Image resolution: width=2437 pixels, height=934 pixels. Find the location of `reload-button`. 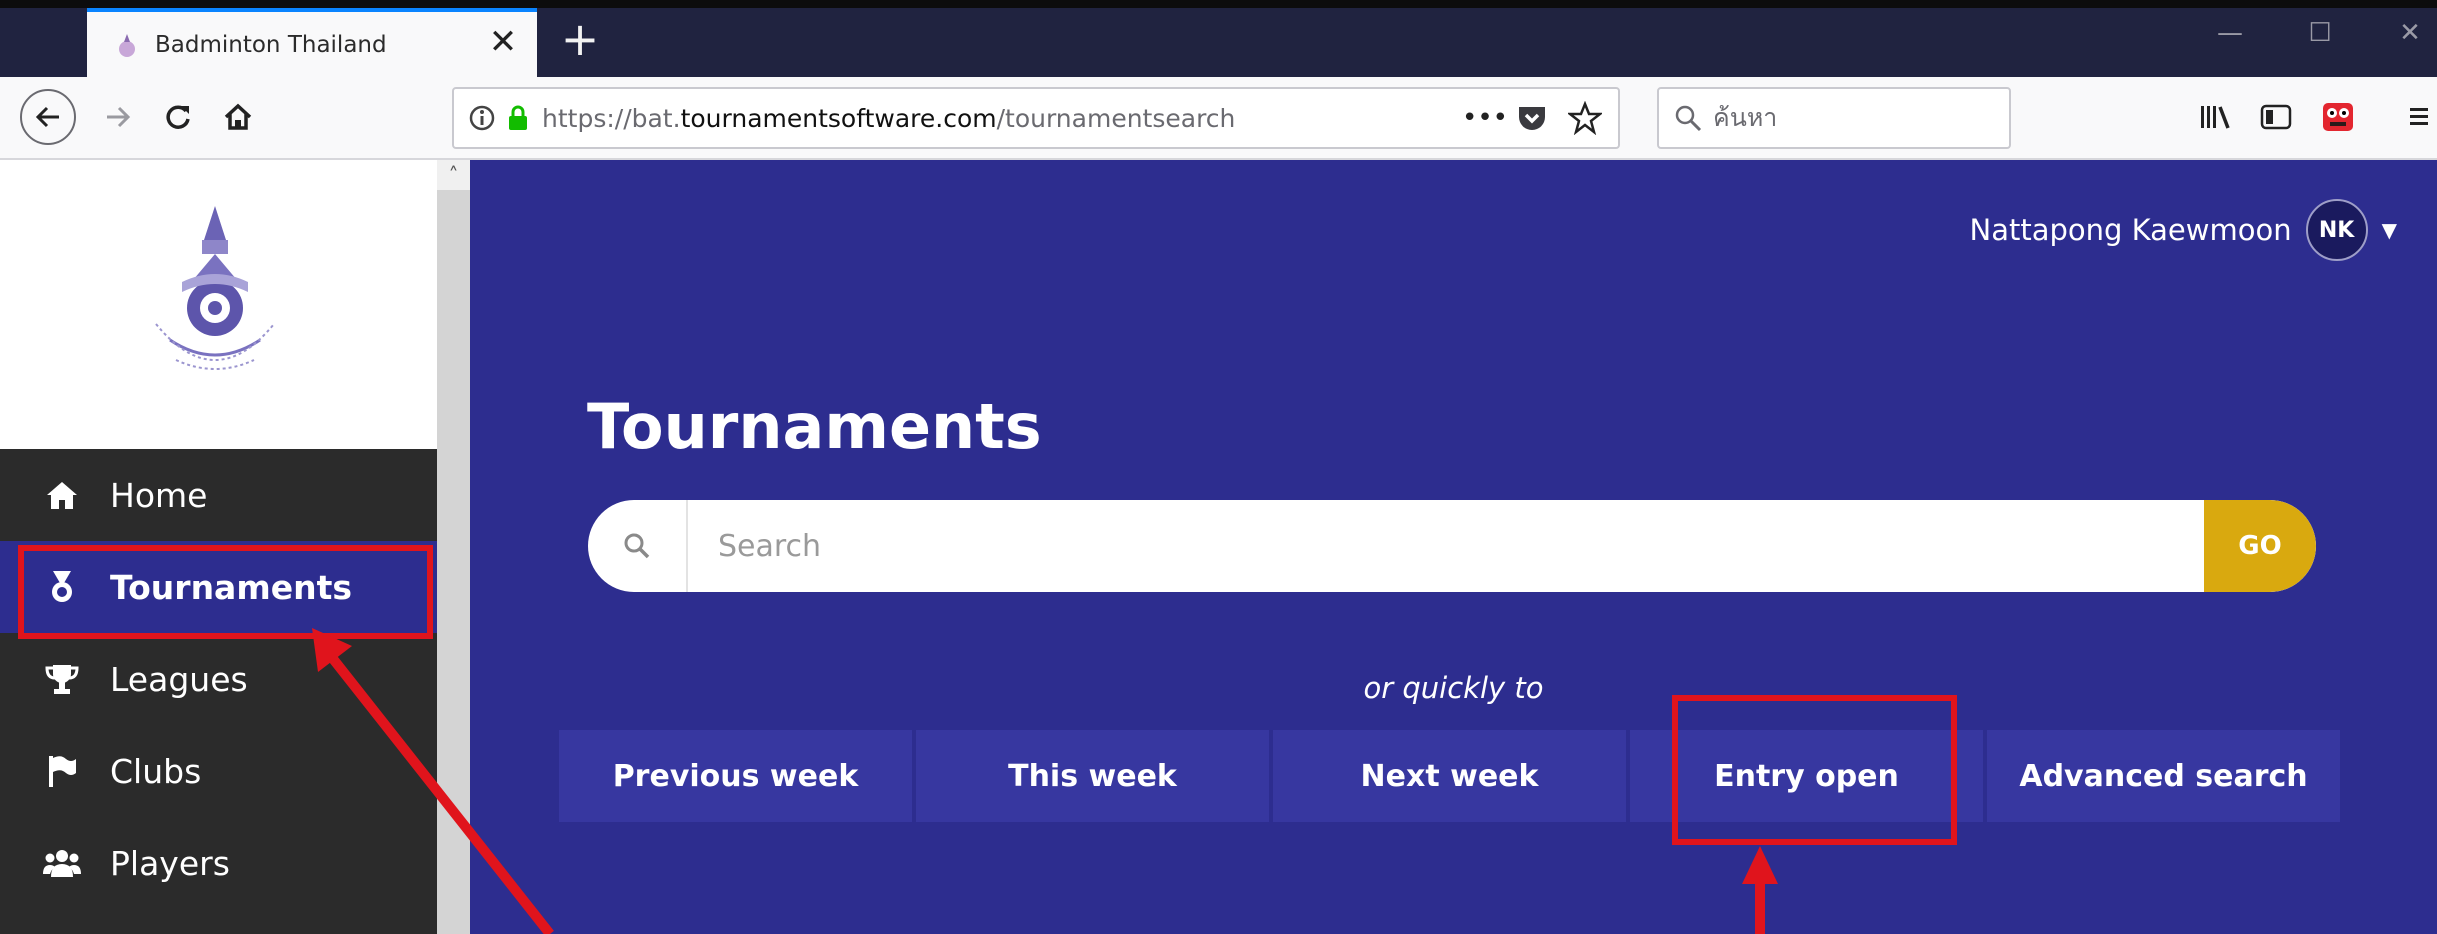

reload-button is located at coordinates (178, 117).